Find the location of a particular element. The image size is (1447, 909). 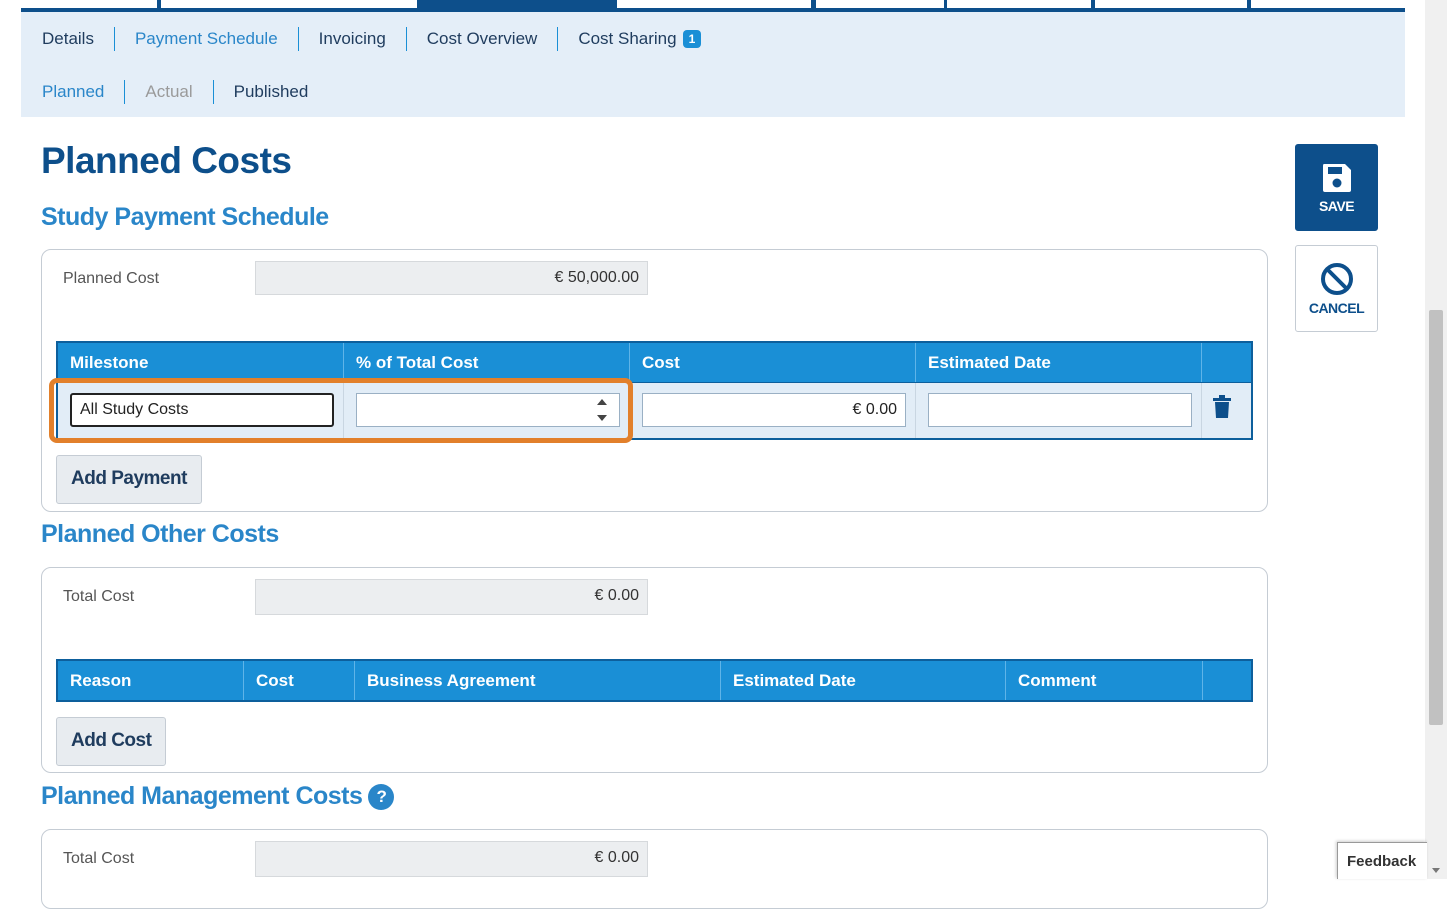

save-button: SAVE is located at coordinates (1336, 187).